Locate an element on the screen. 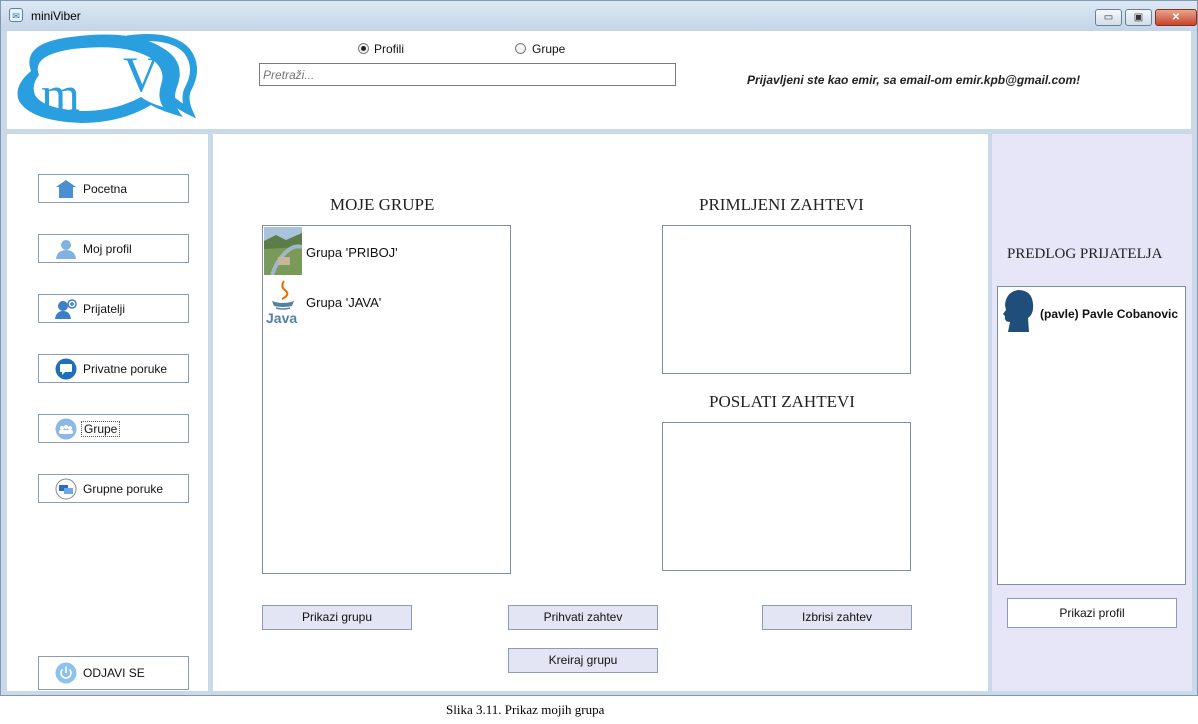 Image resolution: width=1198 pixels, height=724 pixels. list-item: Grupa 'PRIBOJ' is located at coordinates (384, 252).